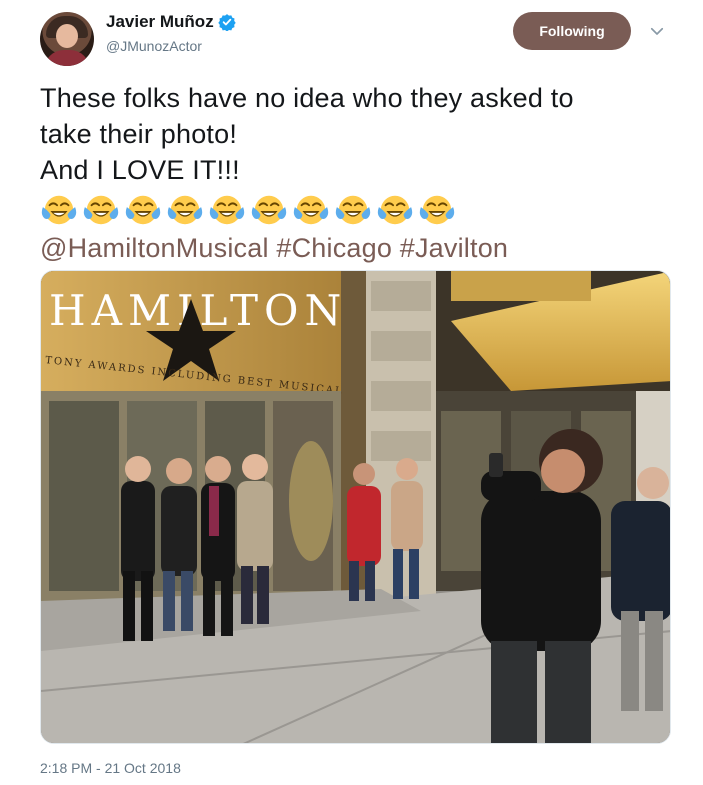 This screenshot has height=785, width=703. I want to click on tweet-timestamp: 2:18 PM - 21 Oct 2018, so click(110, 768).